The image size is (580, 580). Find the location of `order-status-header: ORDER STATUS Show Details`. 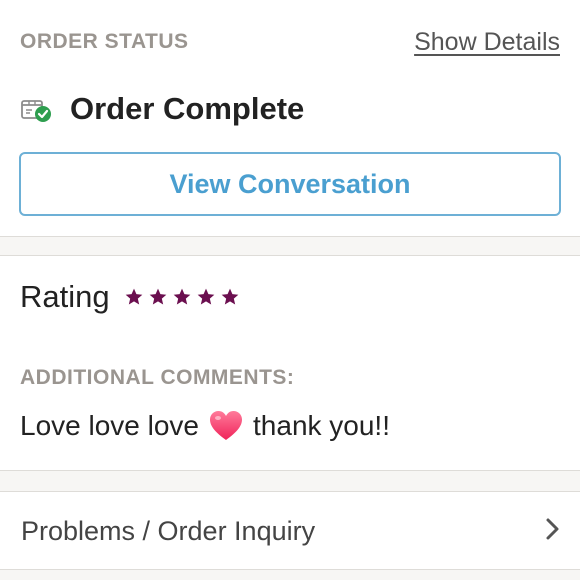

order-status-header: ORDER STATUS Show Details is located at coordinates (290, 42).